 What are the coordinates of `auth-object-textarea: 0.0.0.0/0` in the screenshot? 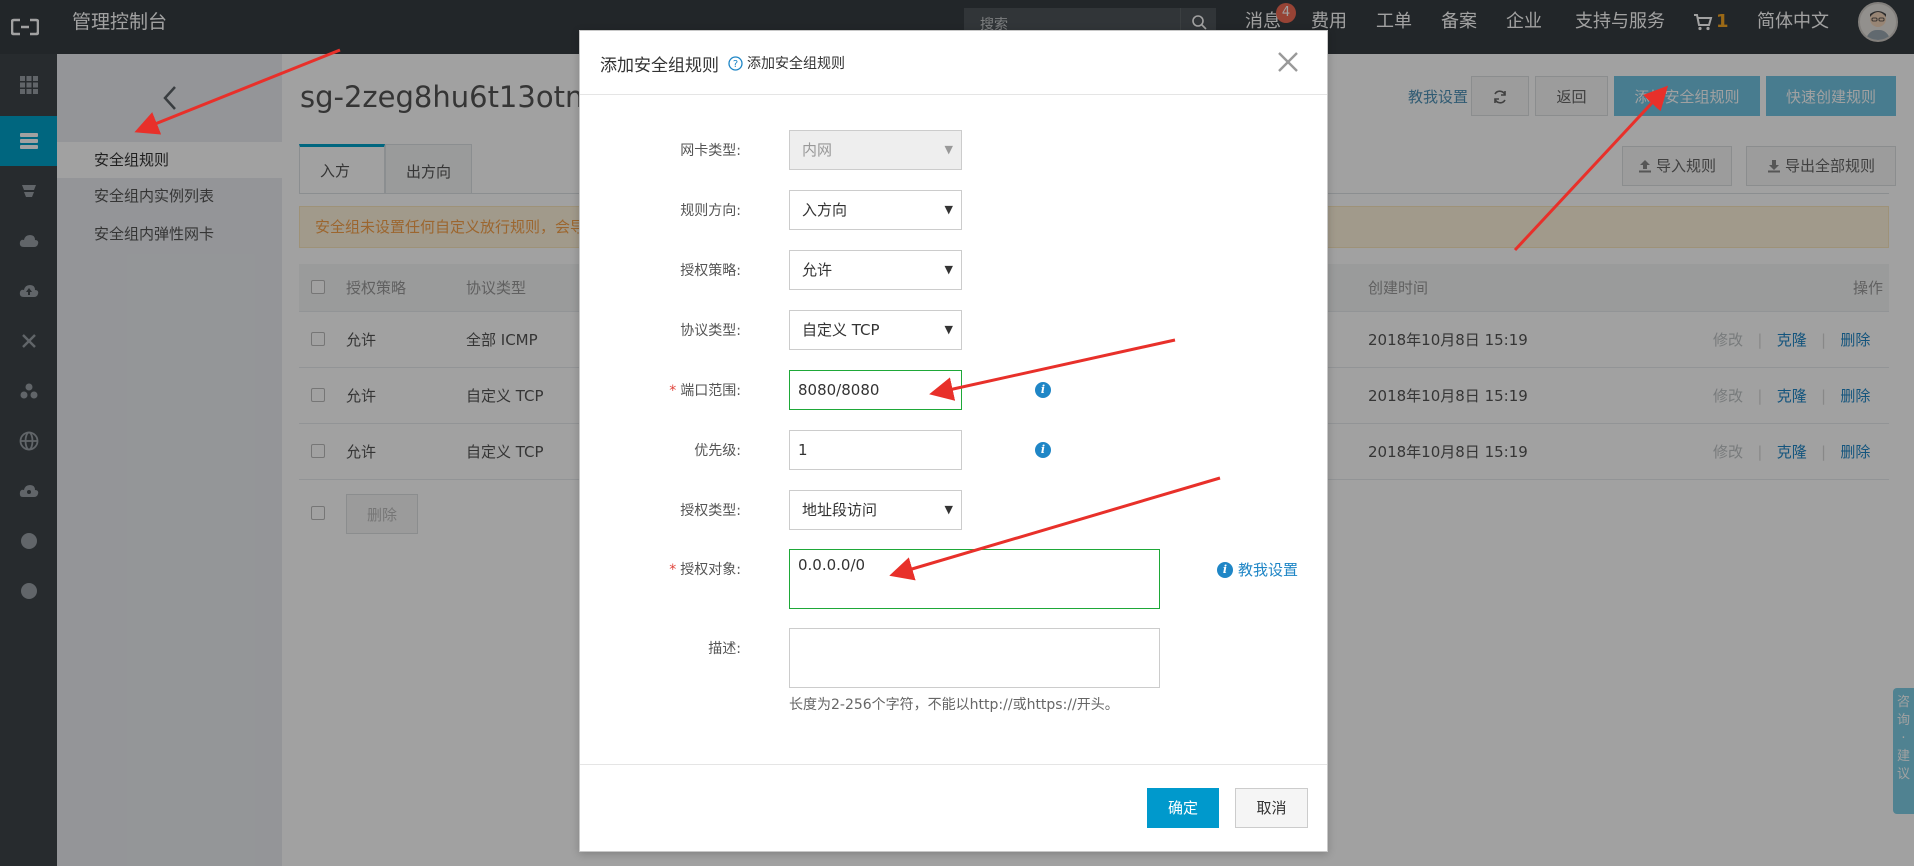 It's located at (974, 579).